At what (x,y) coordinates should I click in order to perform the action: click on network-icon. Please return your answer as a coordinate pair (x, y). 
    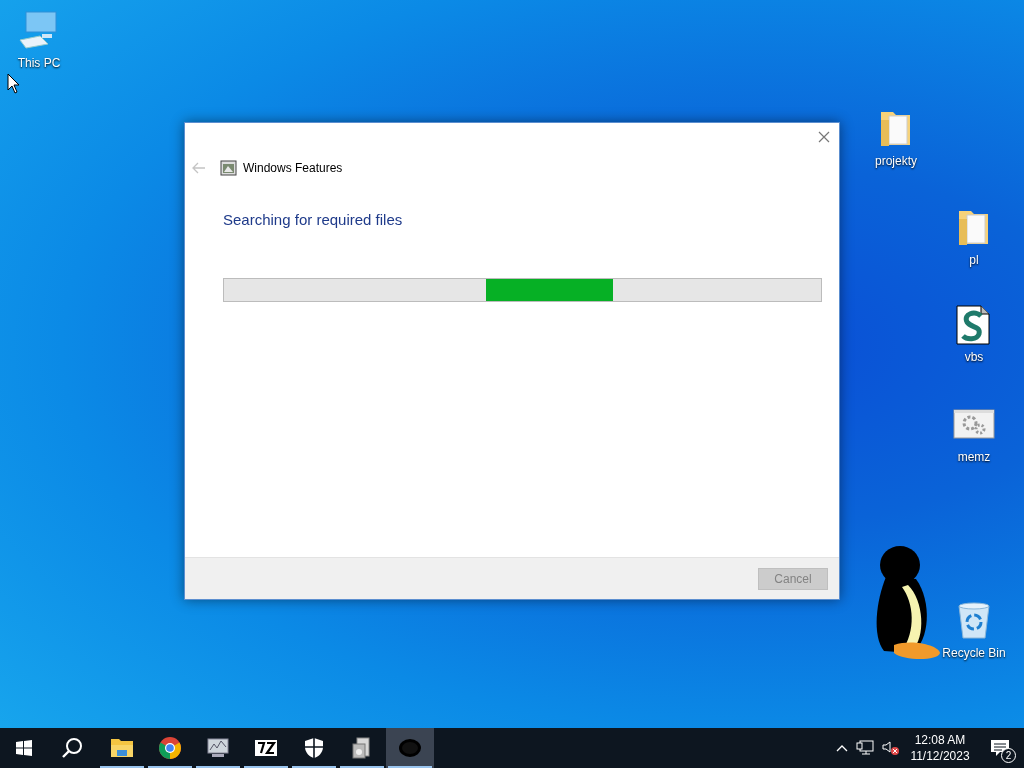
    Looking at the image, I should click on (865, 748).